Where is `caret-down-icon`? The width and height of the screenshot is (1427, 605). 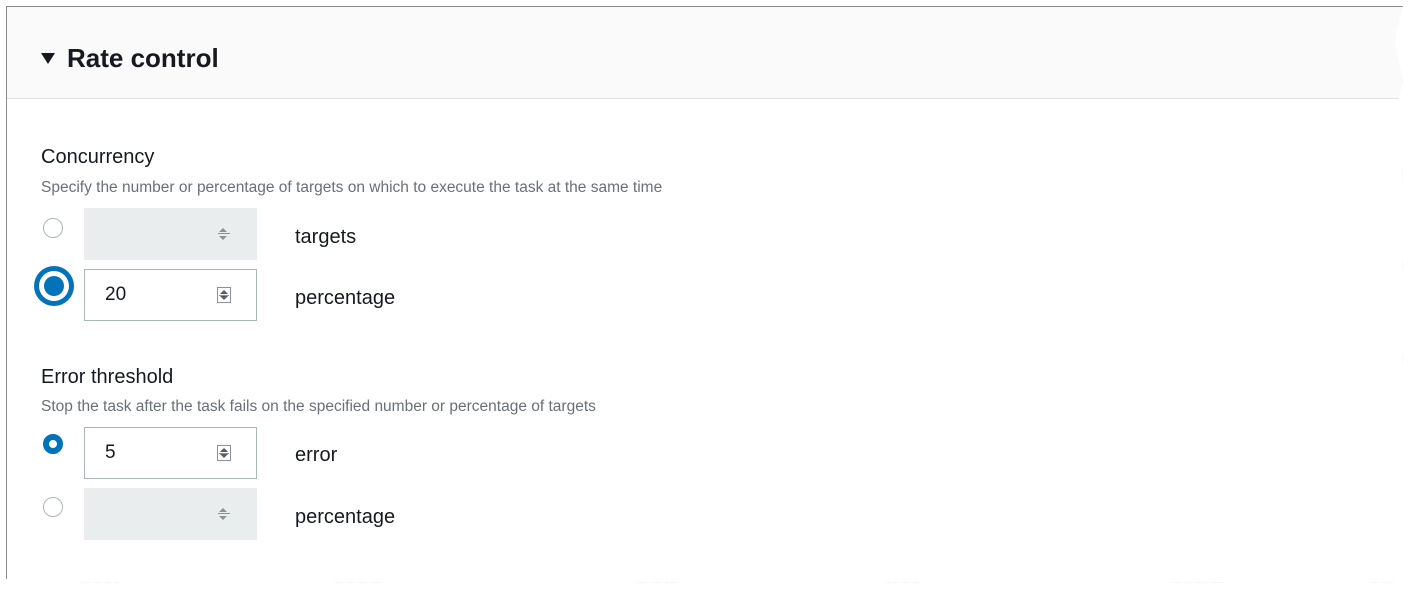
caret-down-icon is located at coordinates (48, 58).